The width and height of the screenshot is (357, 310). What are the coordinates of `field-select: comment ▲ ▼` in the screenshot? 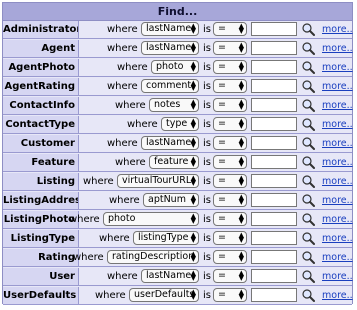 It's located at (170, 86).